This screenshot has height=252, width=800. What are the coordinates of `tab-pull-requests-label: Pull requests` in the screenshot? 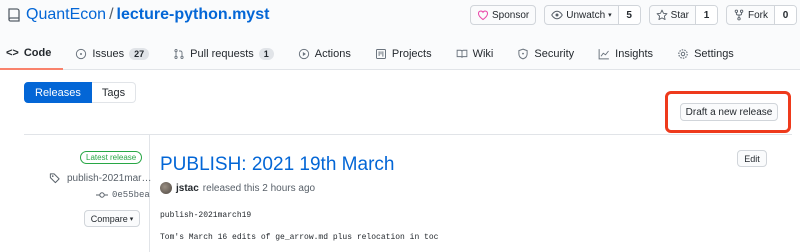 It's located at (222, 54).